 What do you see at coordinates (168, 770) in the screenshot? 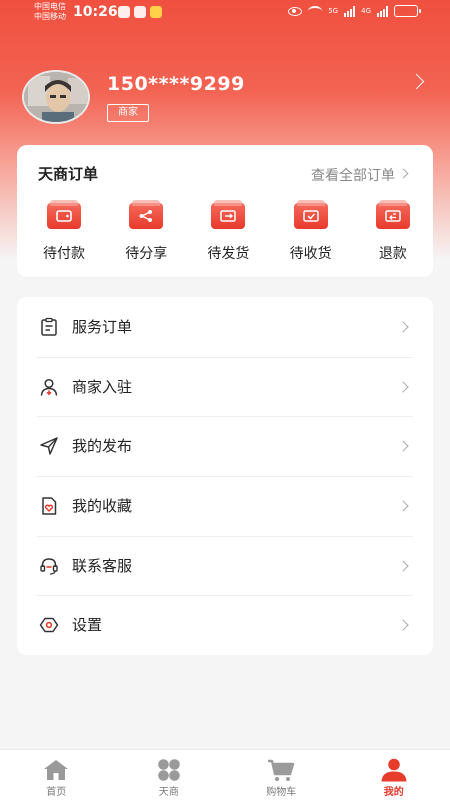
I see `grid-icon` at bounding box center [168, 770].